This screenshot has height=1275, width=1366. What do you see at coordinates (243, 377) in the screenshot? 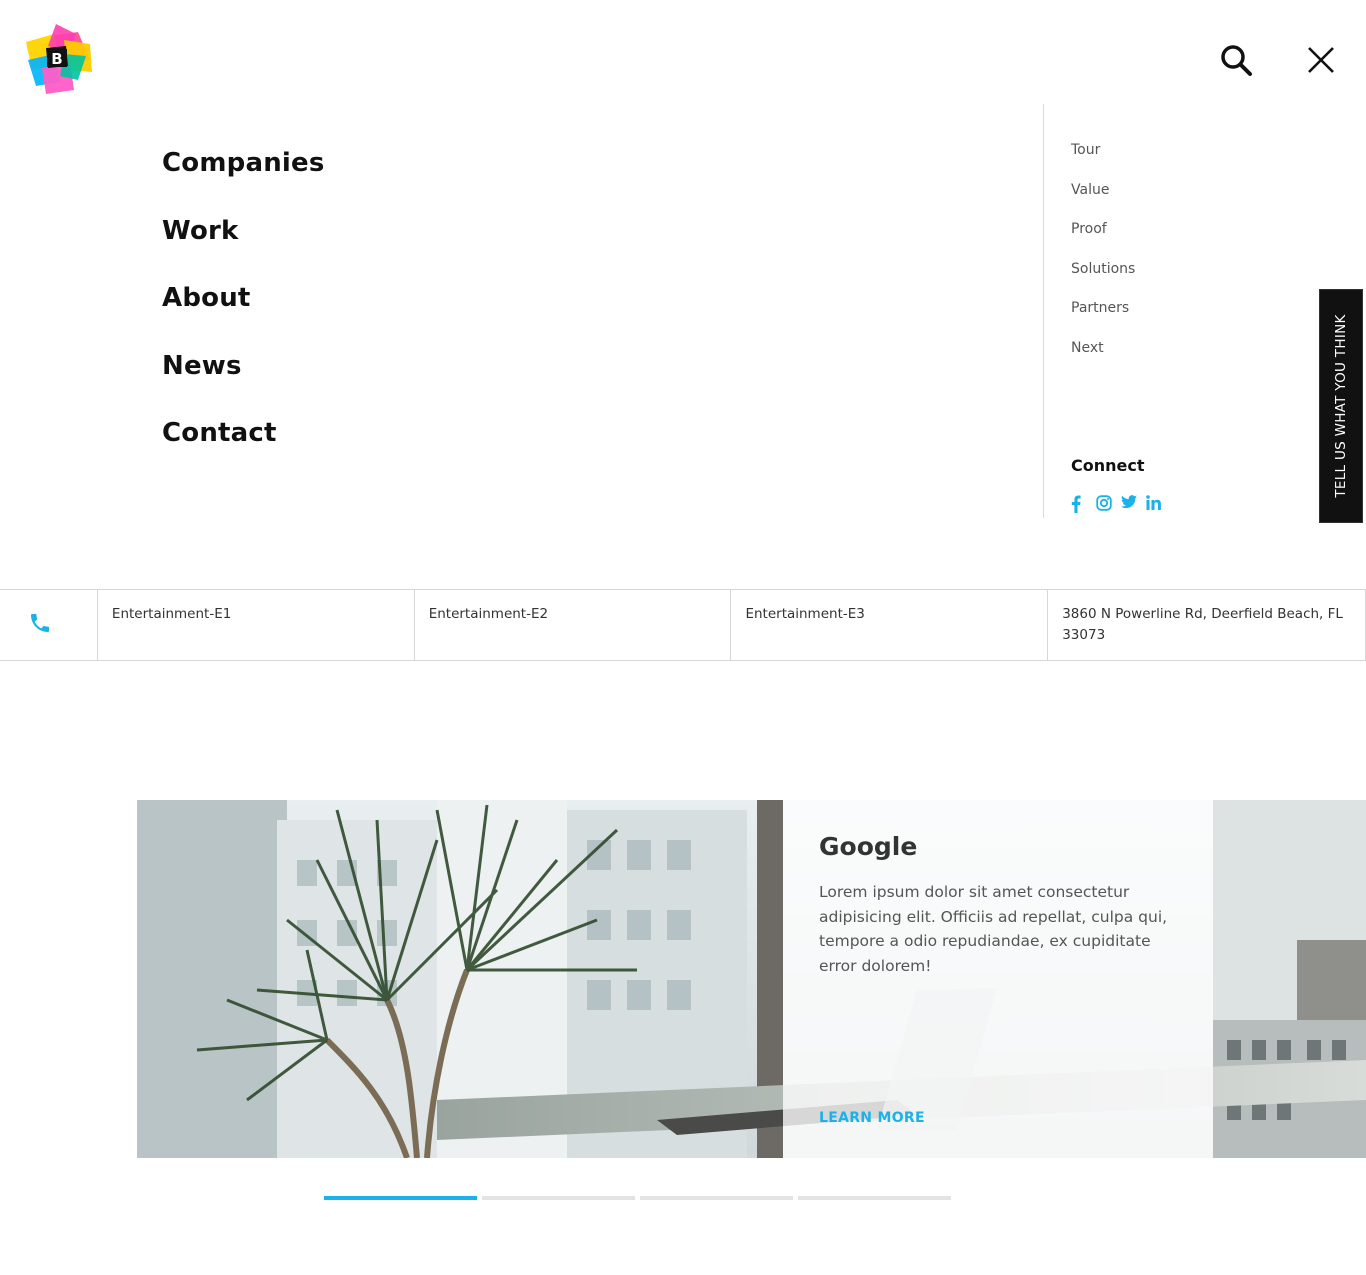
I see `main-nav-item-news: News` at bounding box center [243, 377].